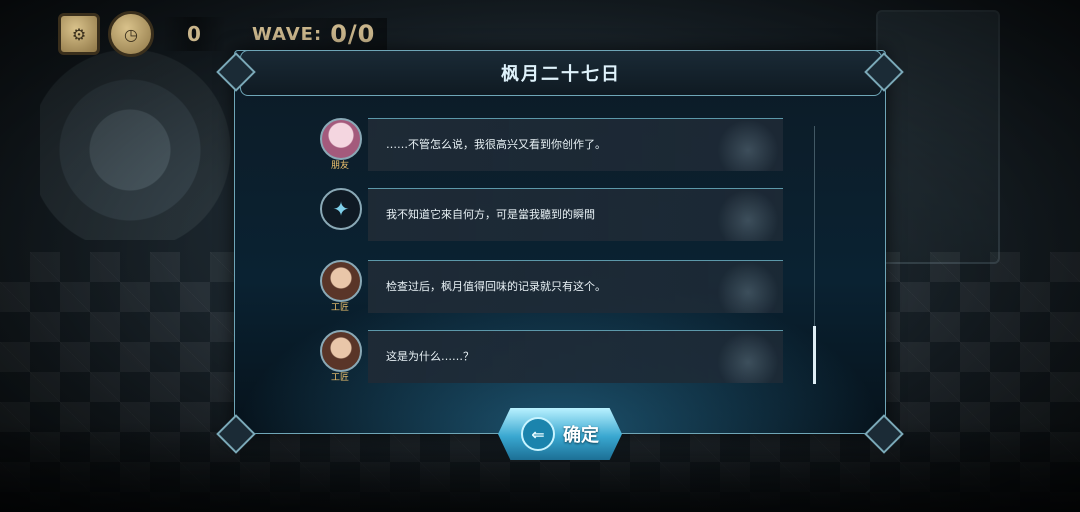 The width and height of the screenshot is (1080, 512). I want to click on dialog-title: 枫月二十七日, so click(561, 74).